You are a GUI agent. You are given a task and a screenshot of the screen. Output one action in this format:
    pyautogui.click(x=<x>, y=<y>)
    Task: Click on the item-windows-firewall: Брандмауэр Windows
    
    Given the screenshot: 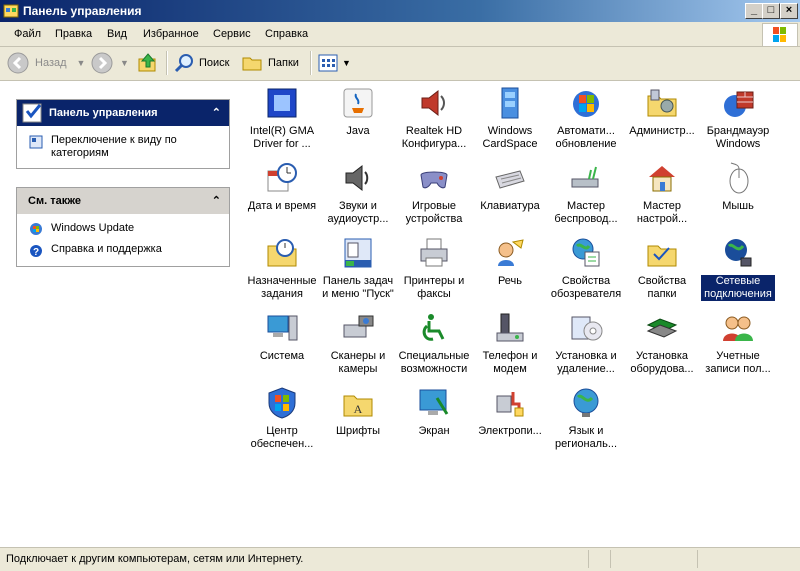 What is the action you would take?
    pyautogui.click(x=738, y=116)
    